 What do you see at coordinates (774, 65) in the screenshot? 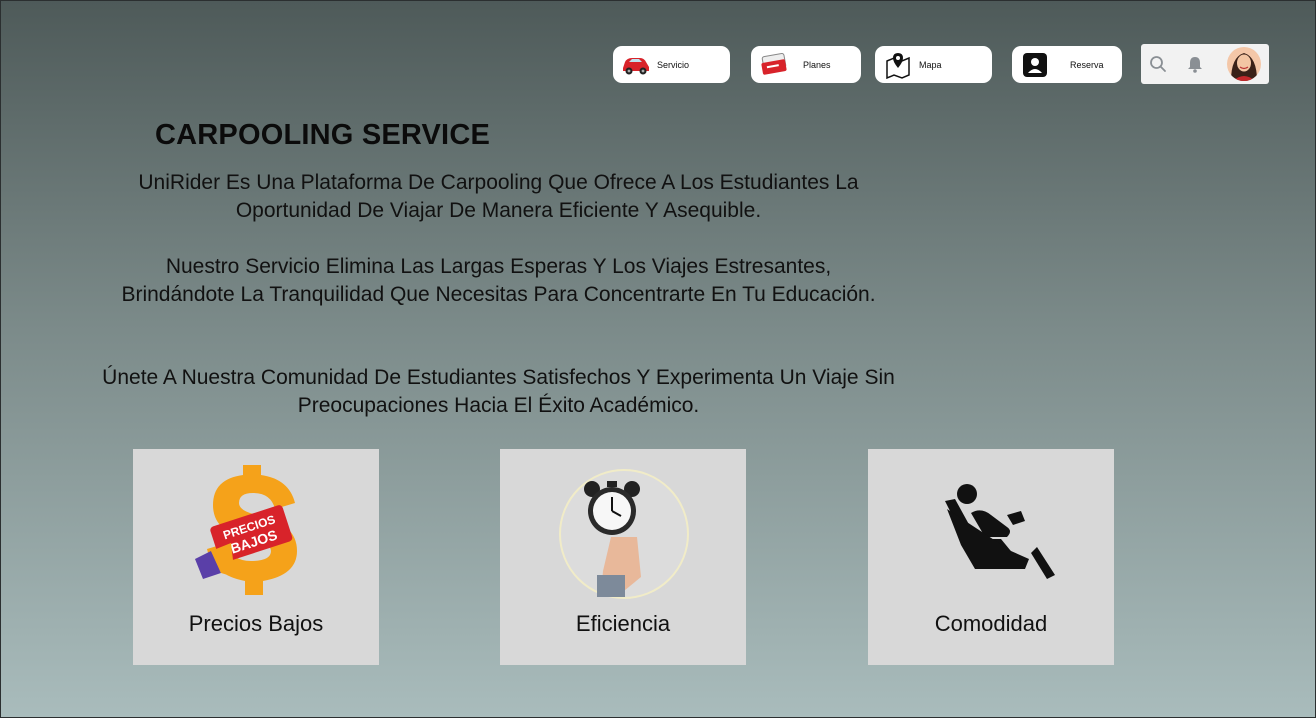
I see `ticket-icon` at bounding box center [774, 65].